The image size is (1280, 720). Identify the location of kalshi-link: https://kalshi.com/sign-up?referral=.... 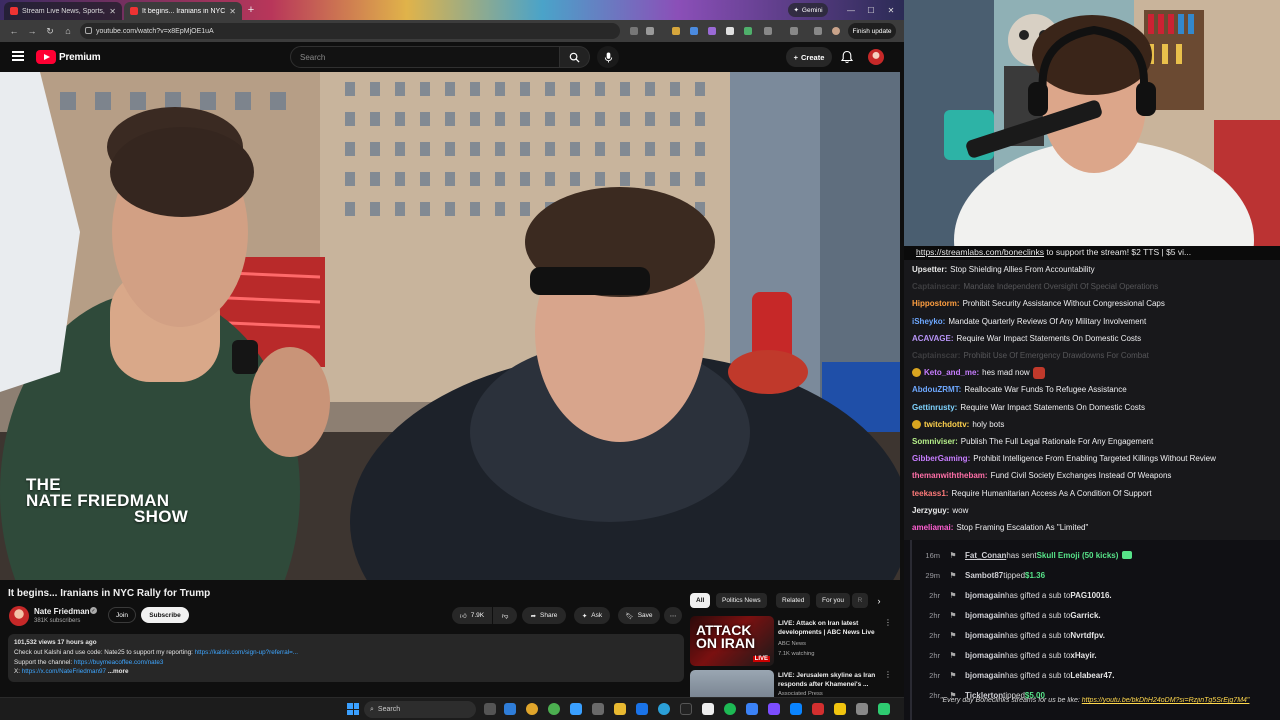
(246, 652).